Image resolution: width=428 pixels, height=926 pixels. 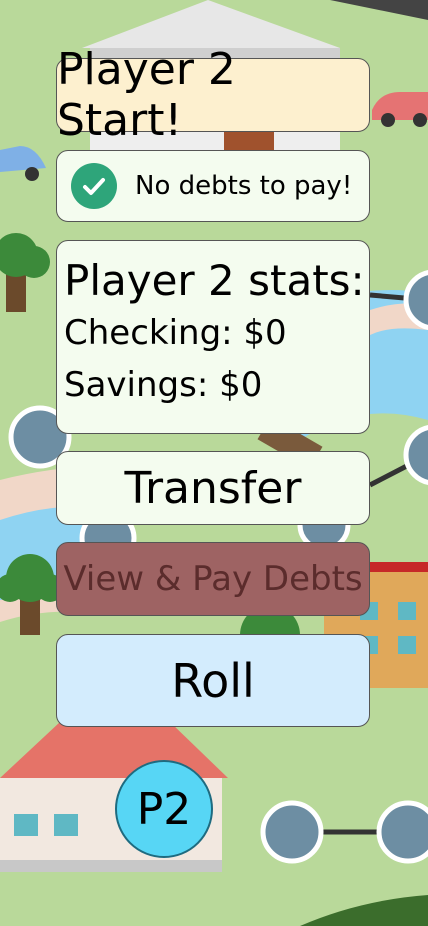 I want to click on player-token-label: P2, so click(x=164, y=809).